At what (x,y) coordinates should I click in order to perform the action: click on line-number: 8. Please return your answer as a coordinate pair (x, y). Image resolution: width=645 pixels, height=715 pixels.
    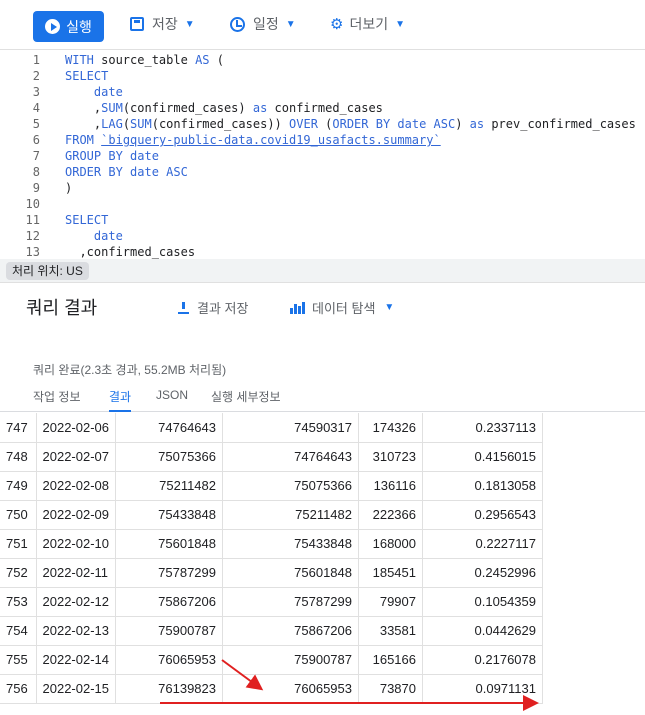
    Looking at the image, I should click on (36, 172).